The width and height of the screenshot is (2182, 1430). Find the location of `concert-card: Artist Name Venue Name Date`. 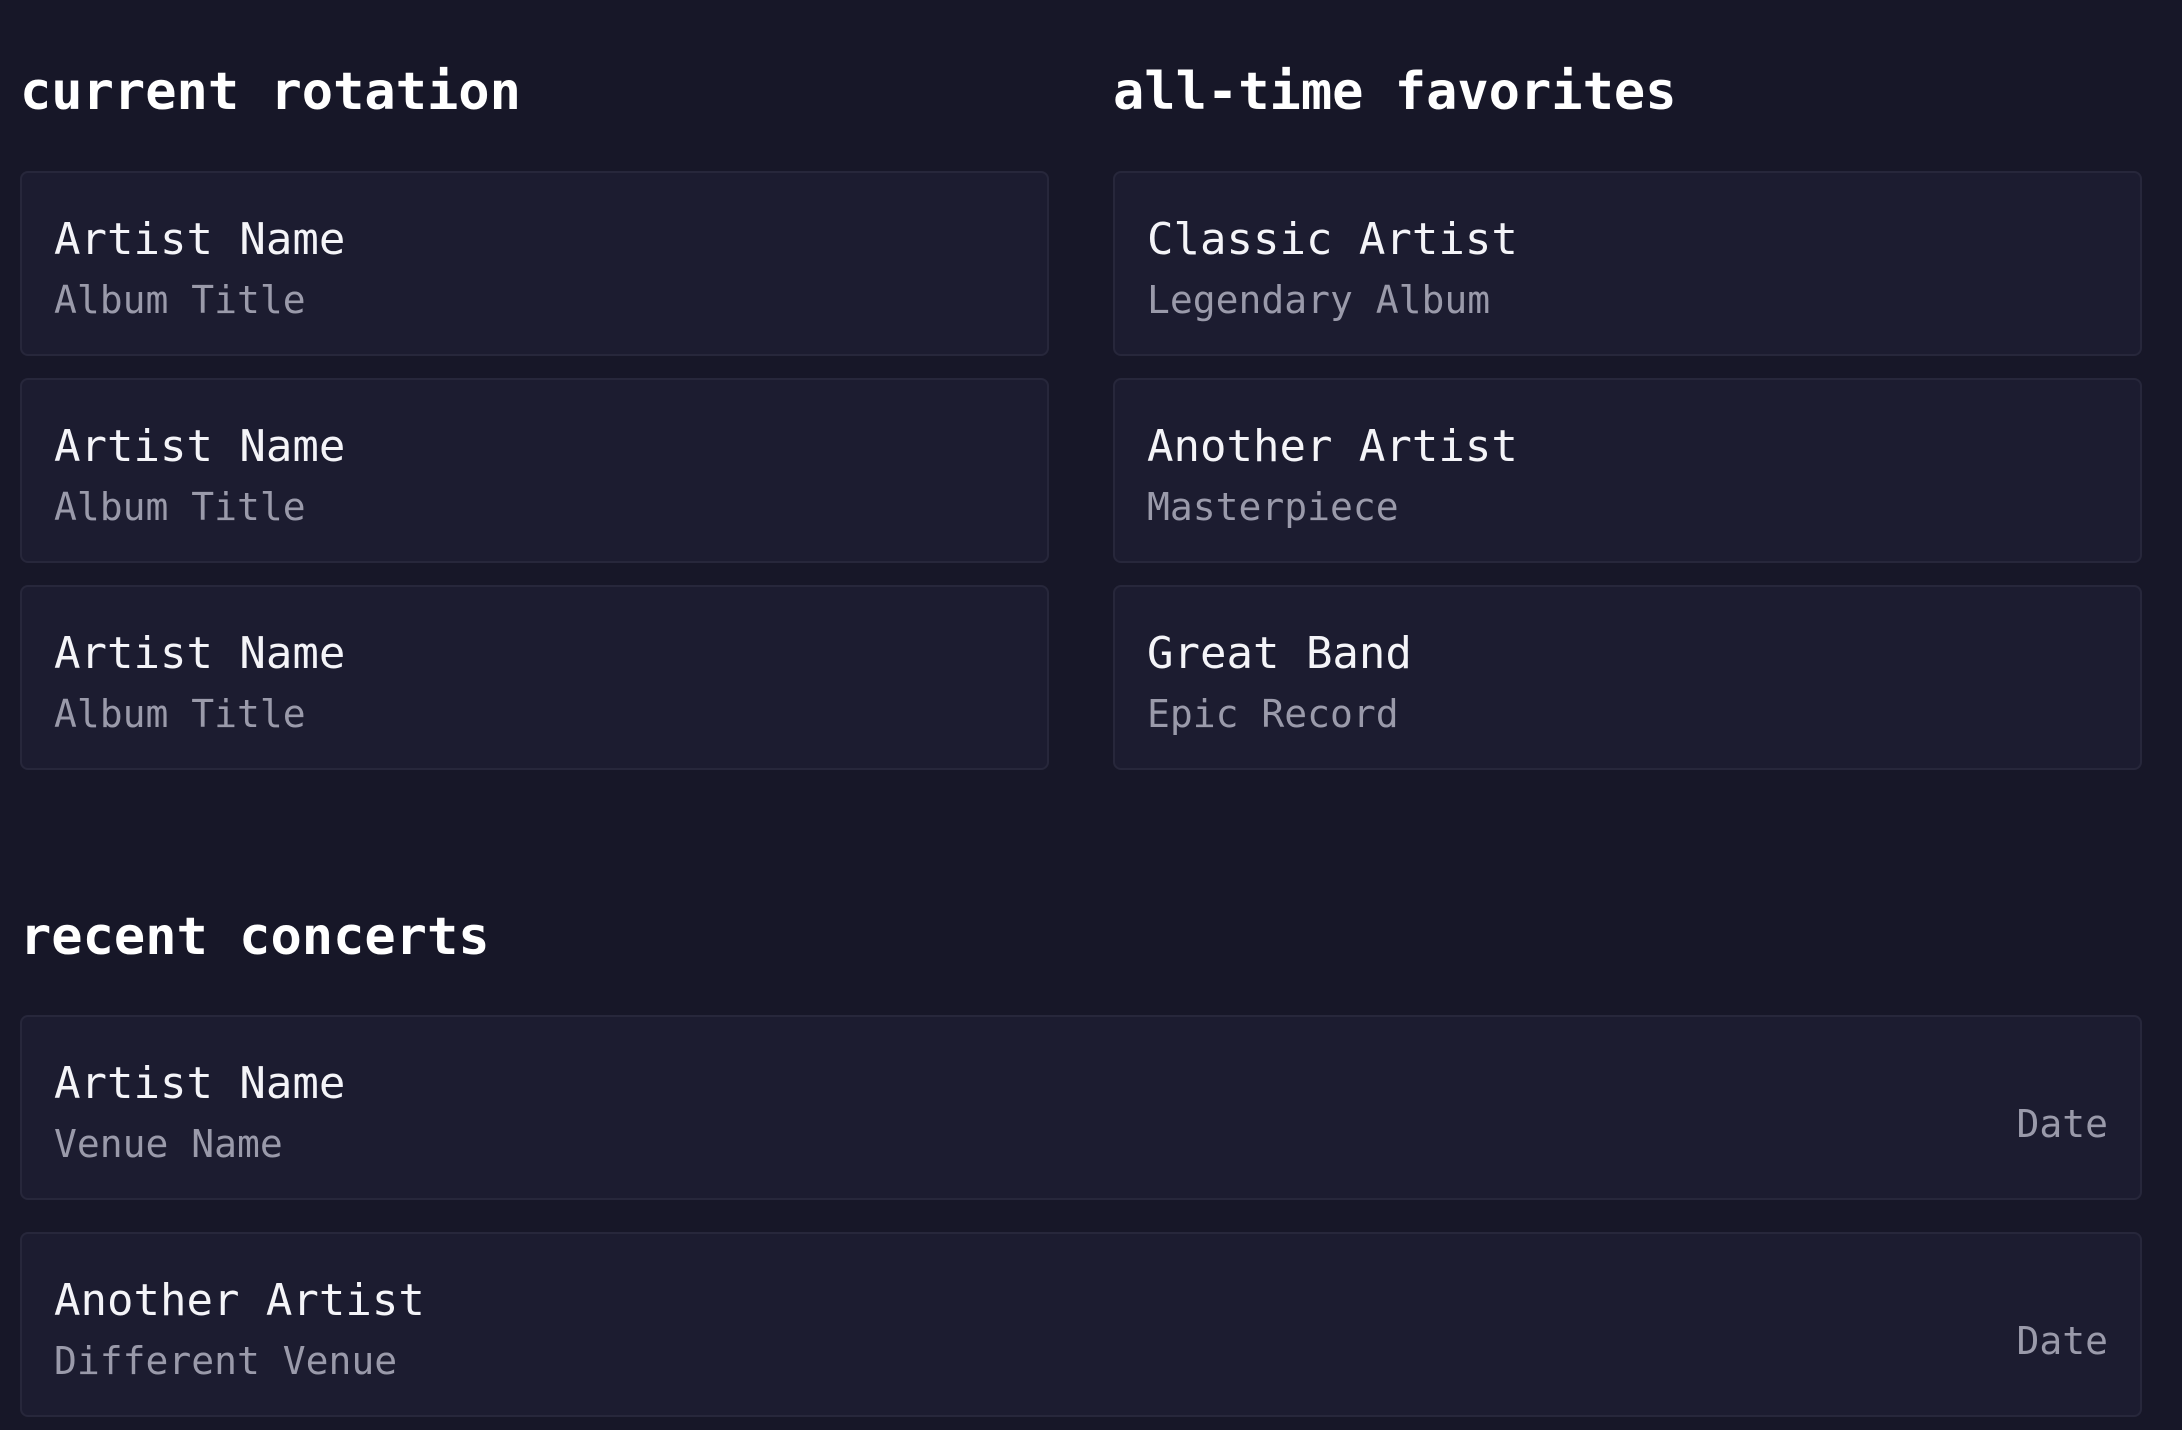

concert-card: Artist Name Venue Name Date is located at coordinates (1081, 1107).